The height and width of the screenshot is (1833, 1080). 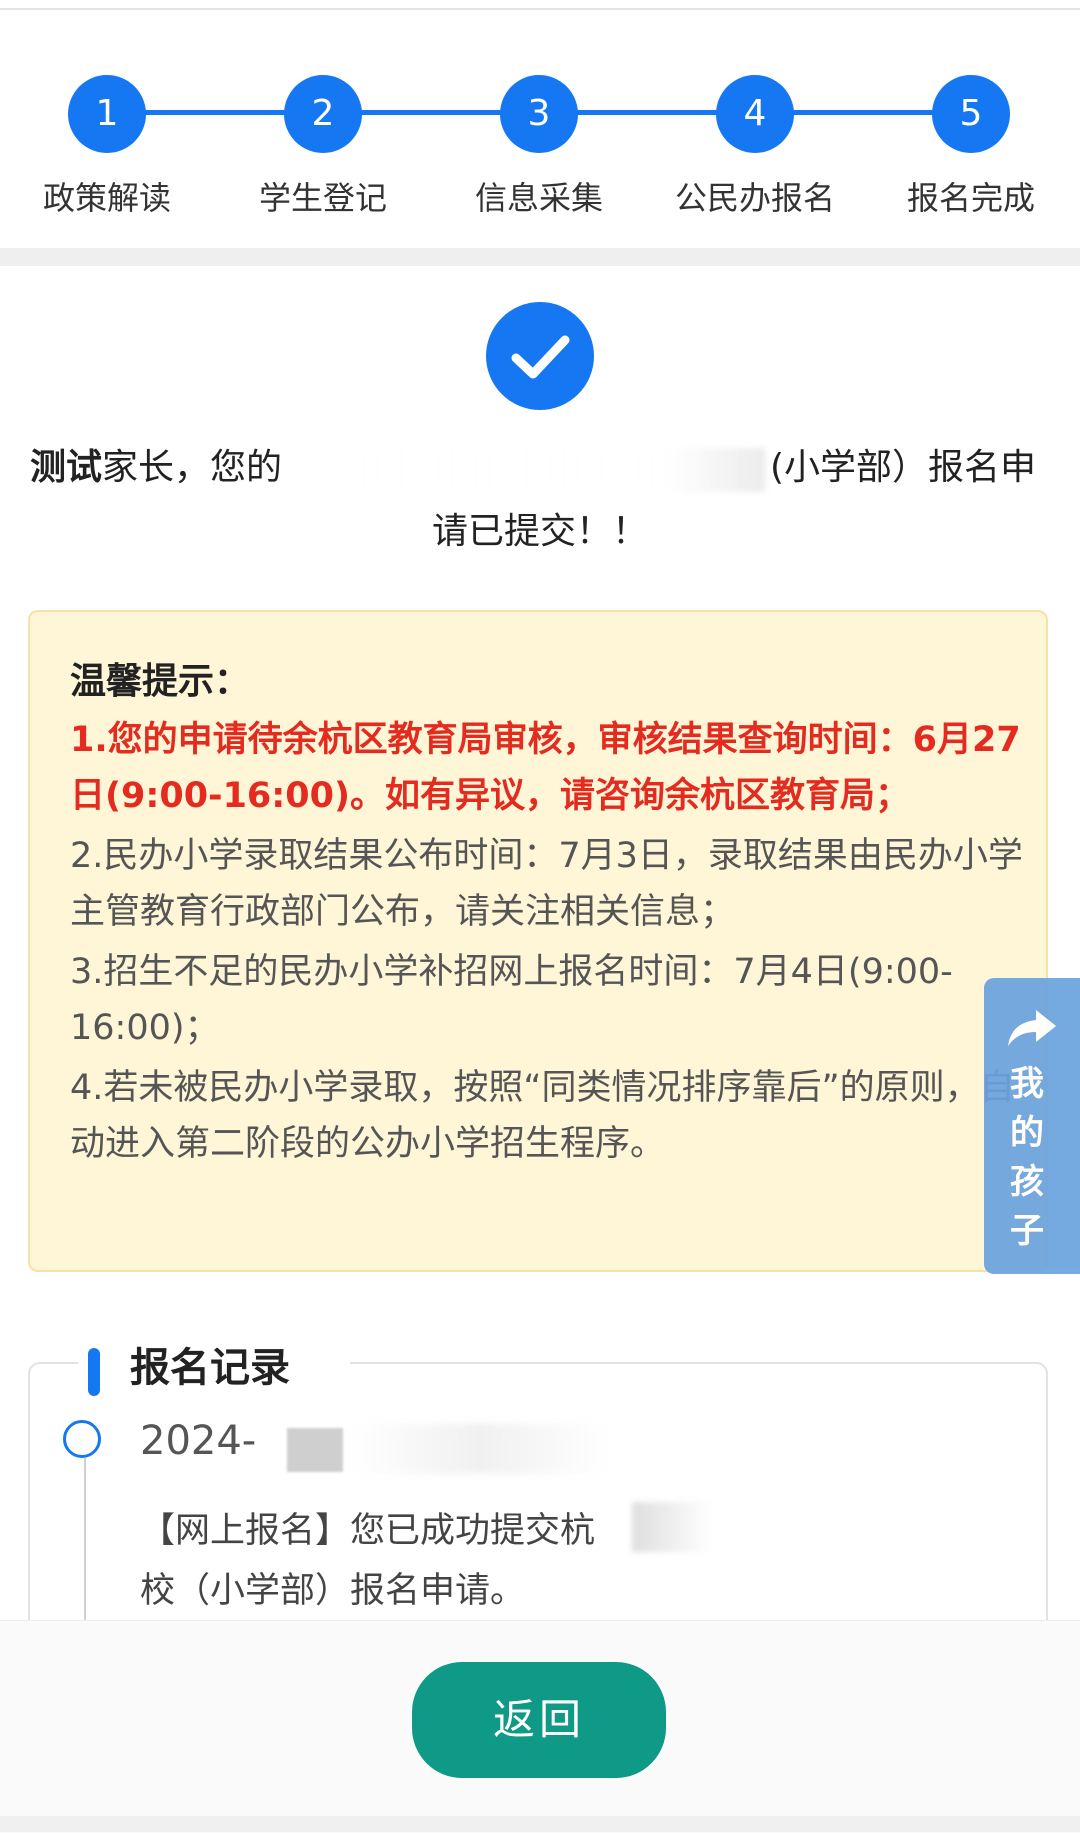 I want to click on record-text-line1: 【网上报名】您已成功提交杭, so click(x=368, y=1531).